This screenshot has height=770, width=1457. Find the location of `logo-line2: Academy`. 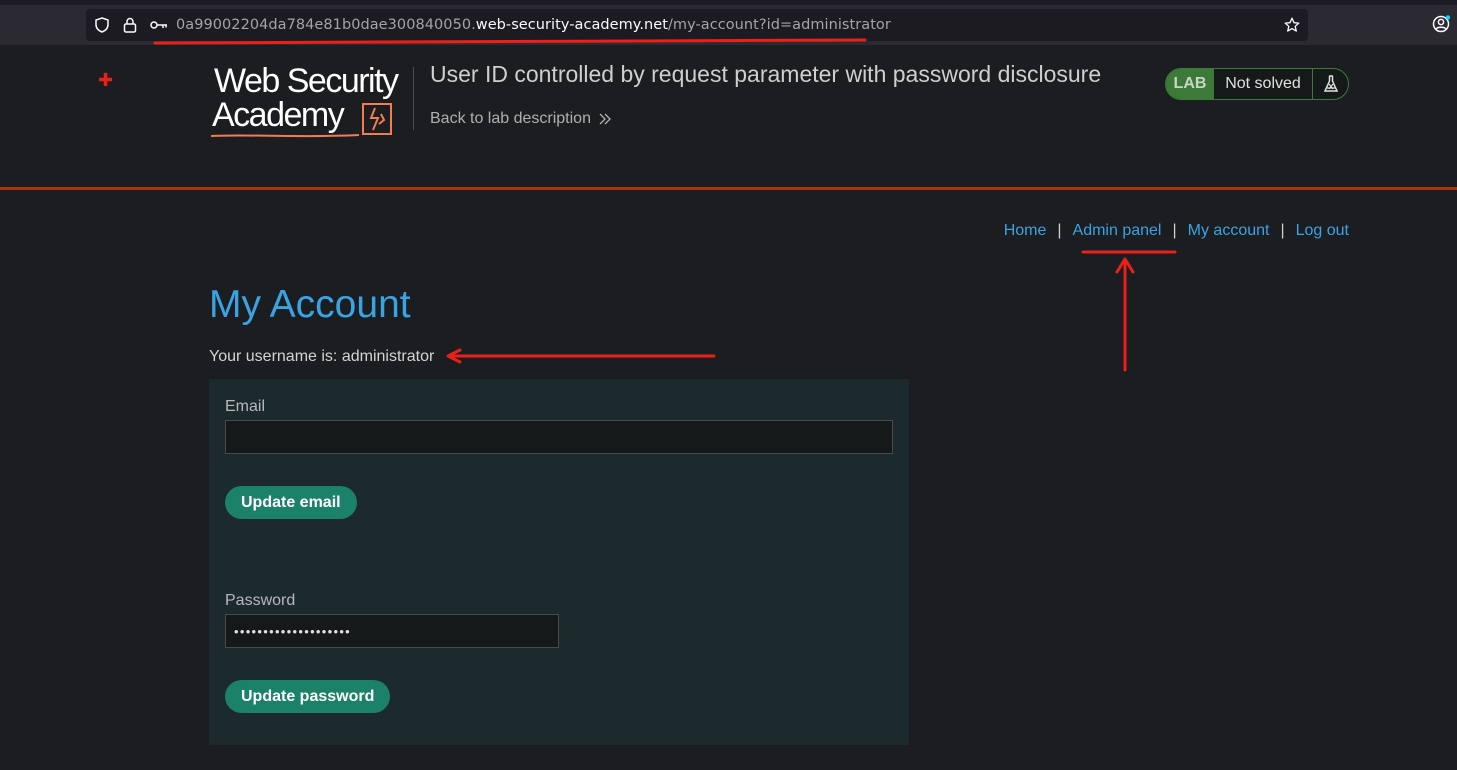

logo-line2: Academy is located at coordinates (278, 115).